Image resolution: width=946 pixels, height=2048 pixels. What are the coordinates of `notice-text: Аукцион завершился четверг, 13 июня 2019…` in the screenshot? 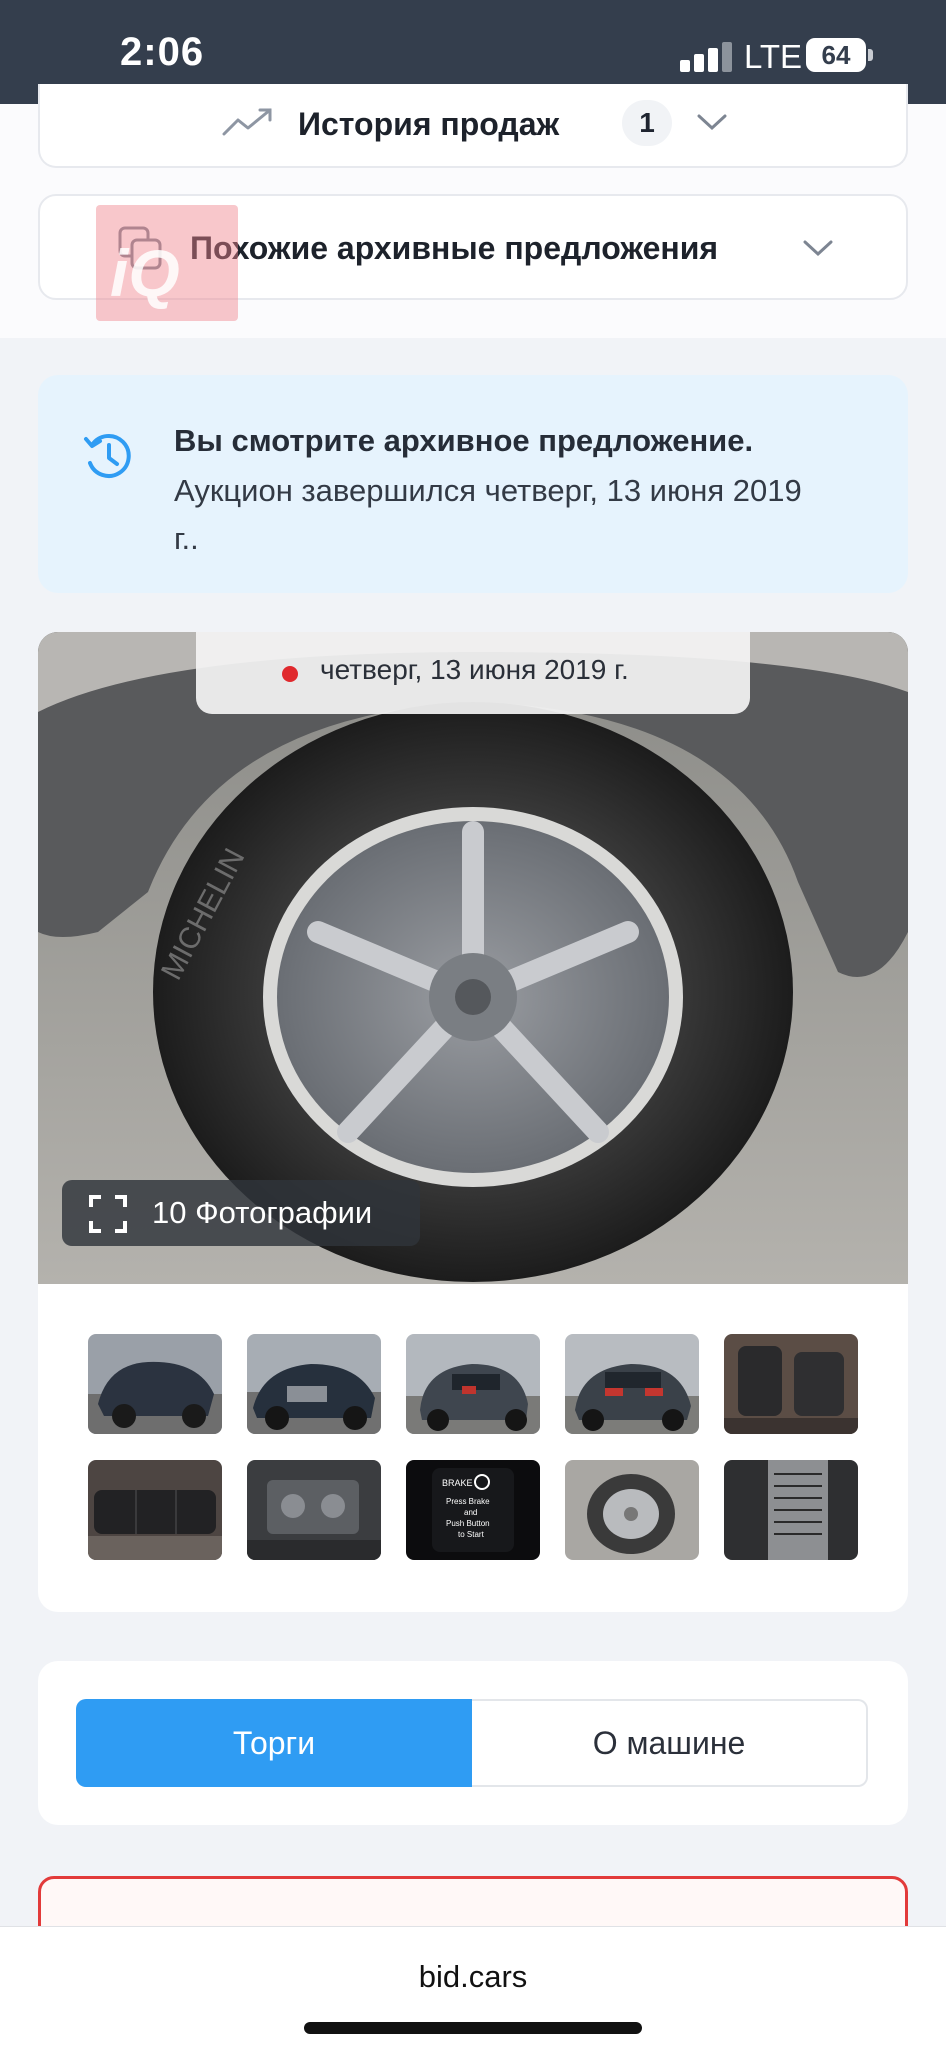 It's located at (488, 514).